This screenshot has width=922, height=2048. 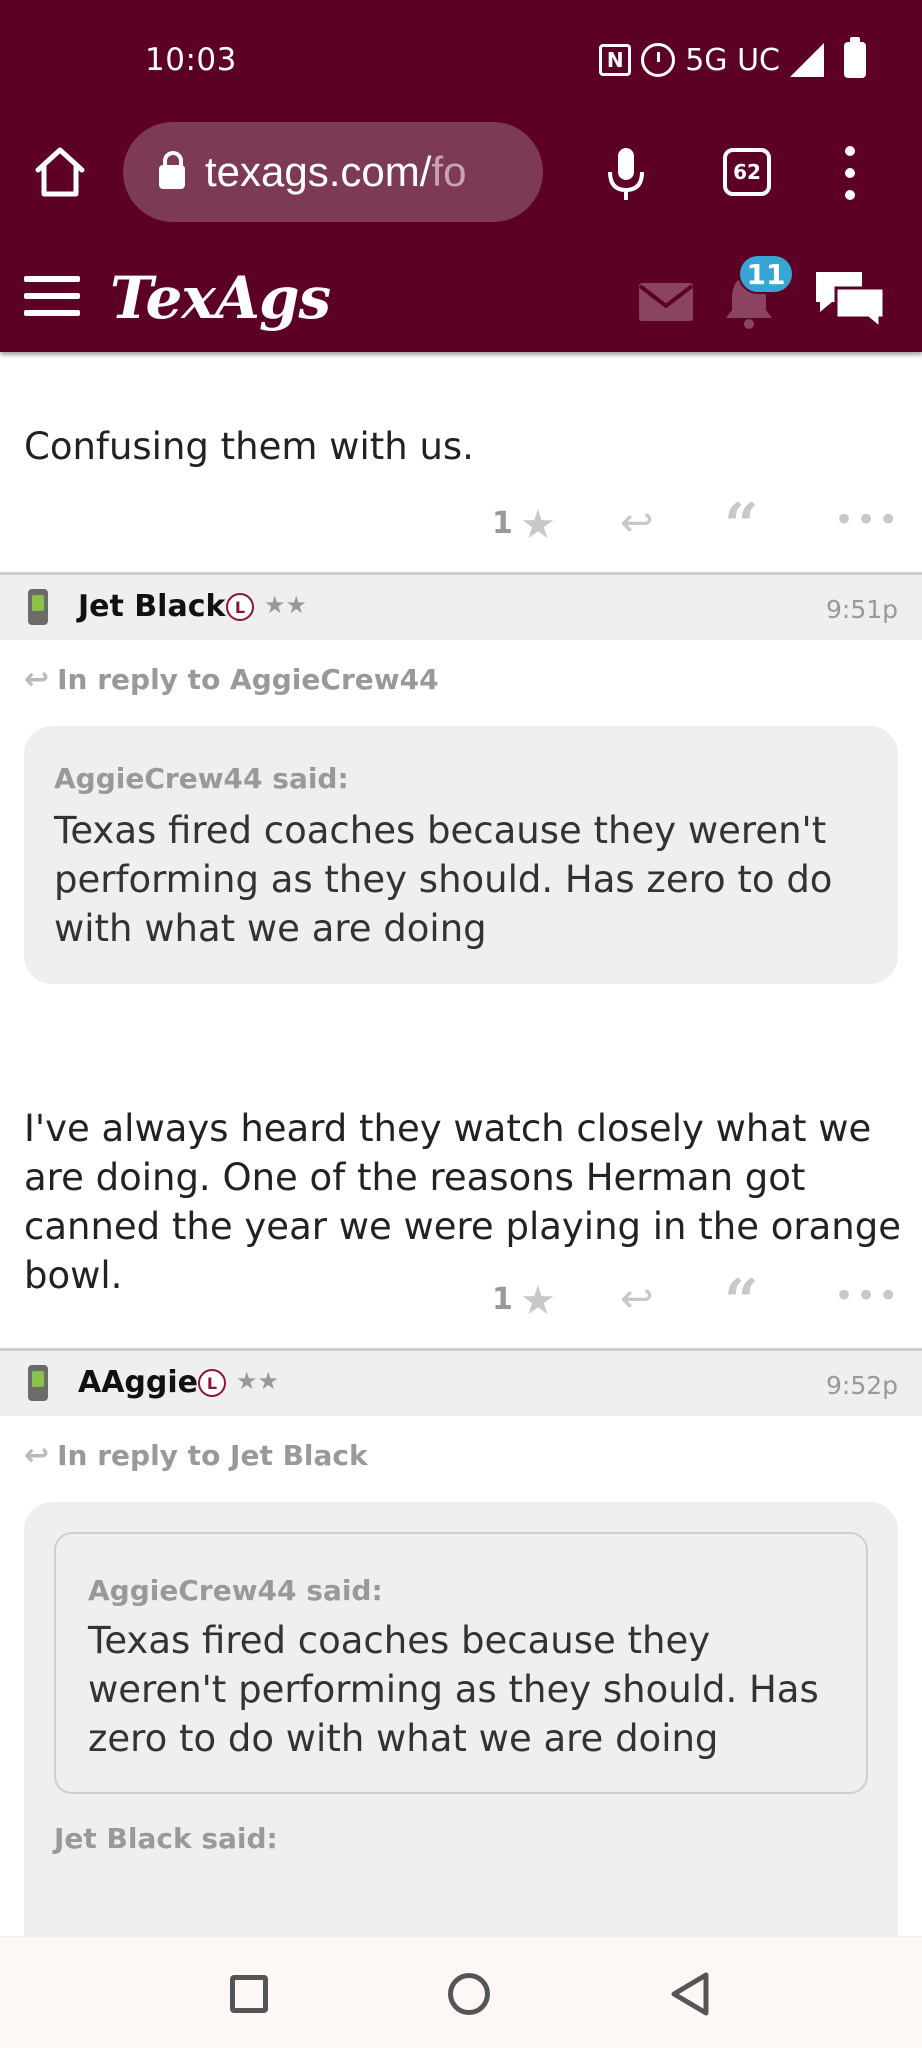 What do you see at coordinates (855, 57) in the screenshot?
I see `battery-icon` at bounding box center [855, 57].